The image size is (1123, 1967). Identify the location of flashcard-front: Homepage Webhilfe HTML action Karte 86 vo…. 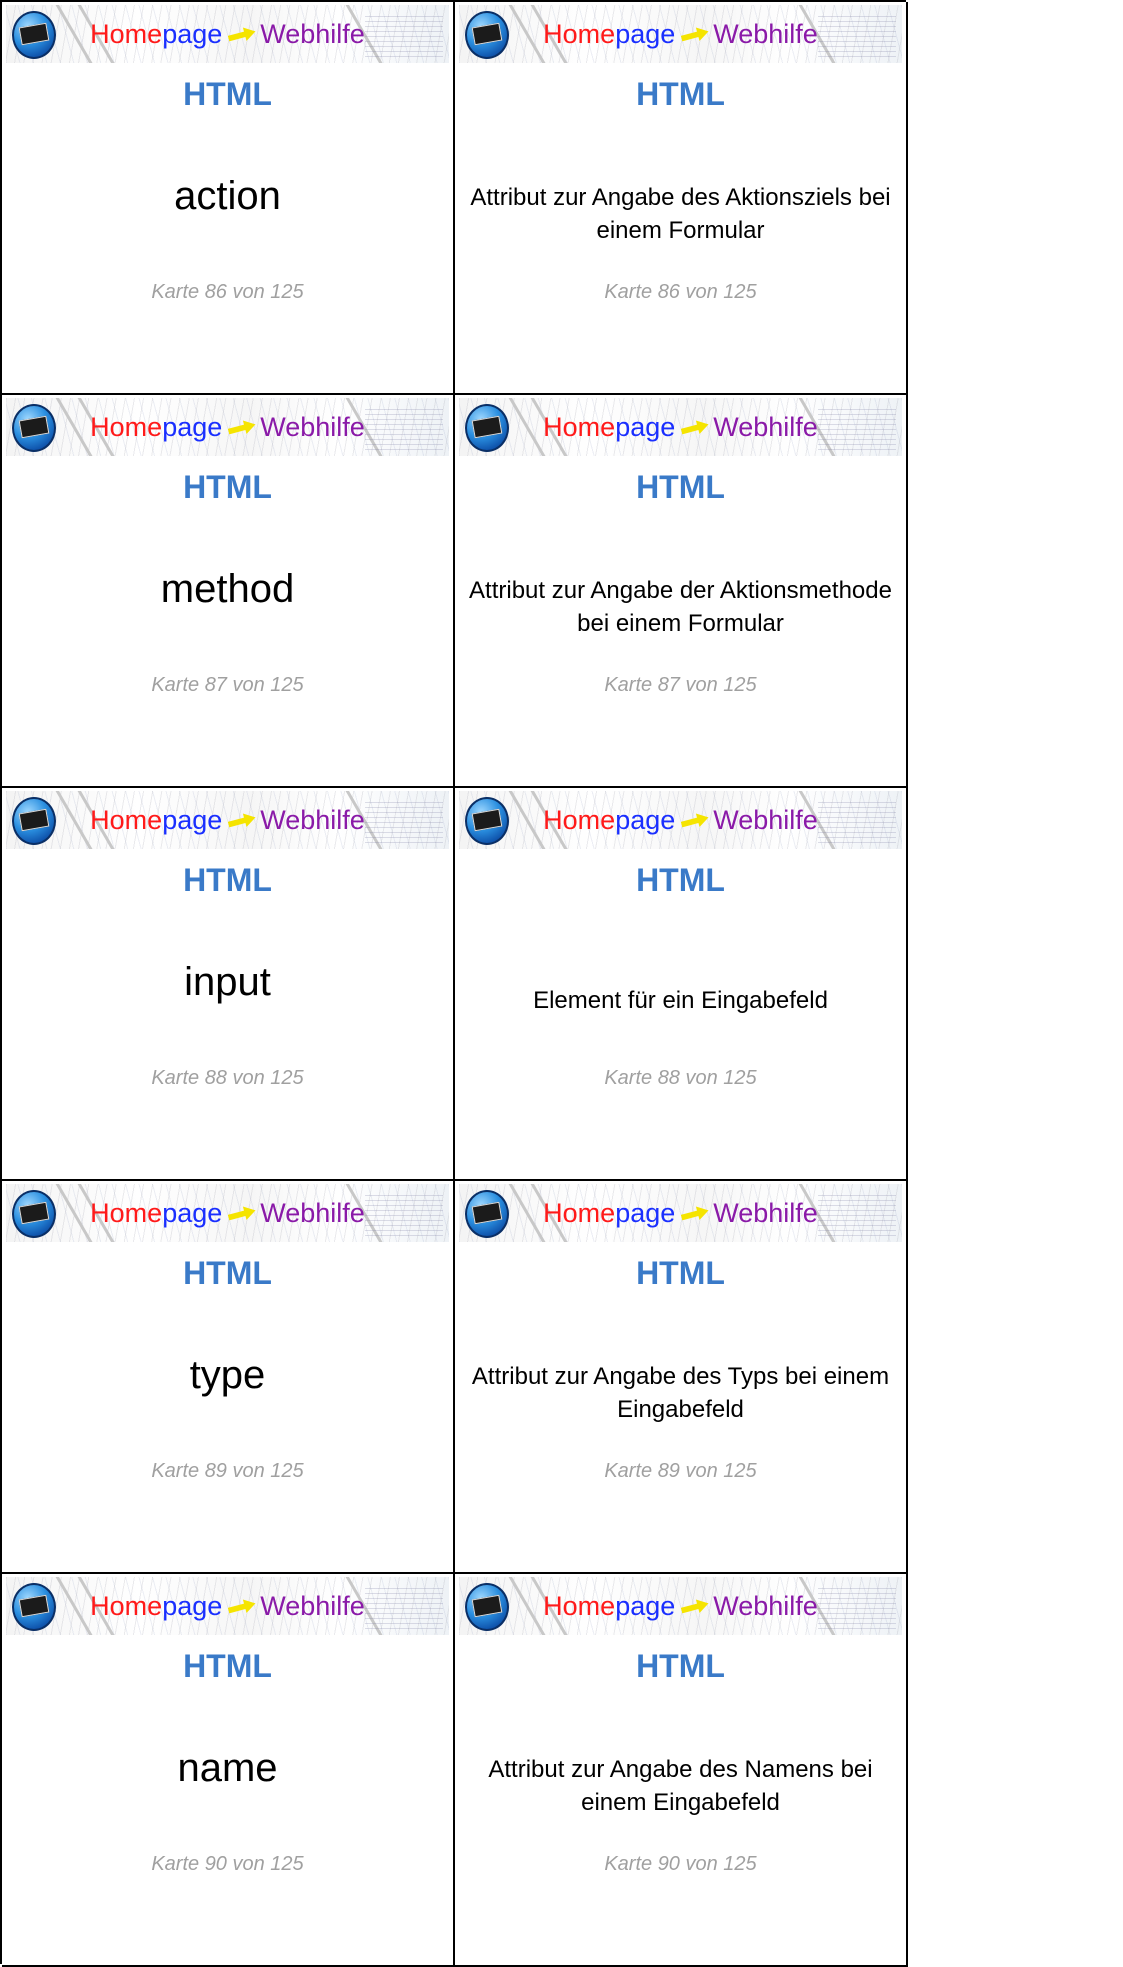
(228, 198).